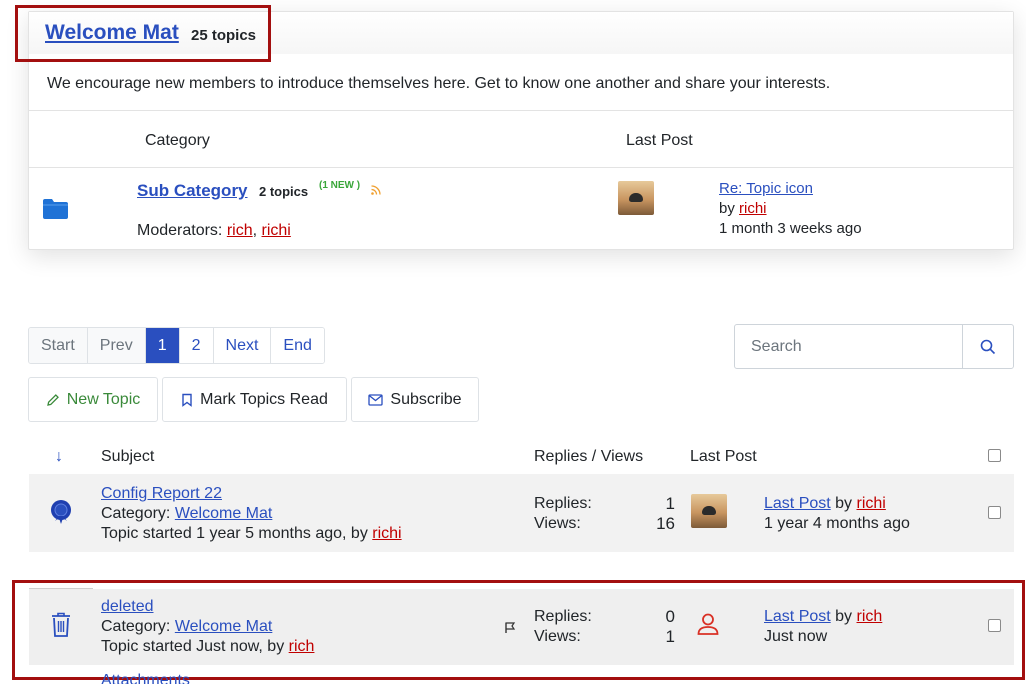 This screenshot has height=684, width=1026. I want to click on page-1: 1, so click(162, 345).